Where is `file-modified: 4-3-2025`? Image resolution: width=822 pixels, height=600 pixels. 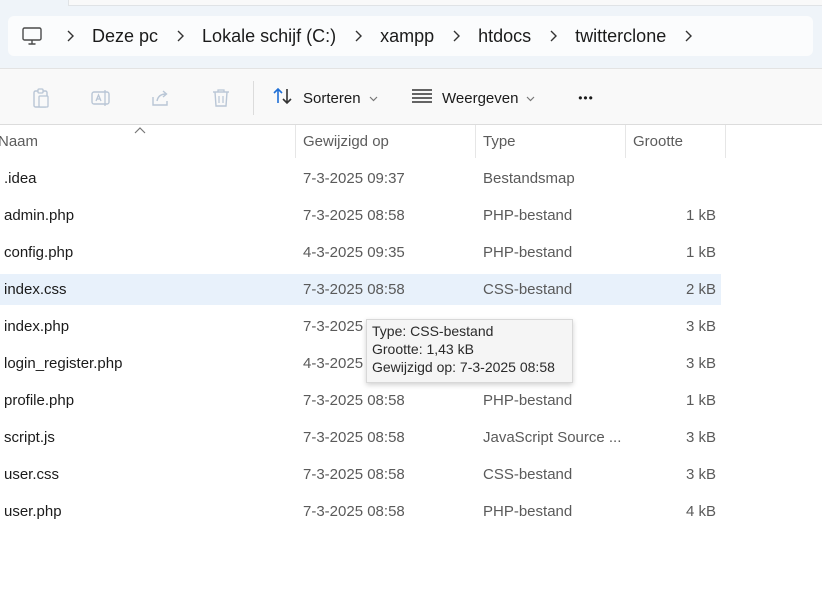 file-modified: 4-3-2025 is located at coordinates (333, 363).